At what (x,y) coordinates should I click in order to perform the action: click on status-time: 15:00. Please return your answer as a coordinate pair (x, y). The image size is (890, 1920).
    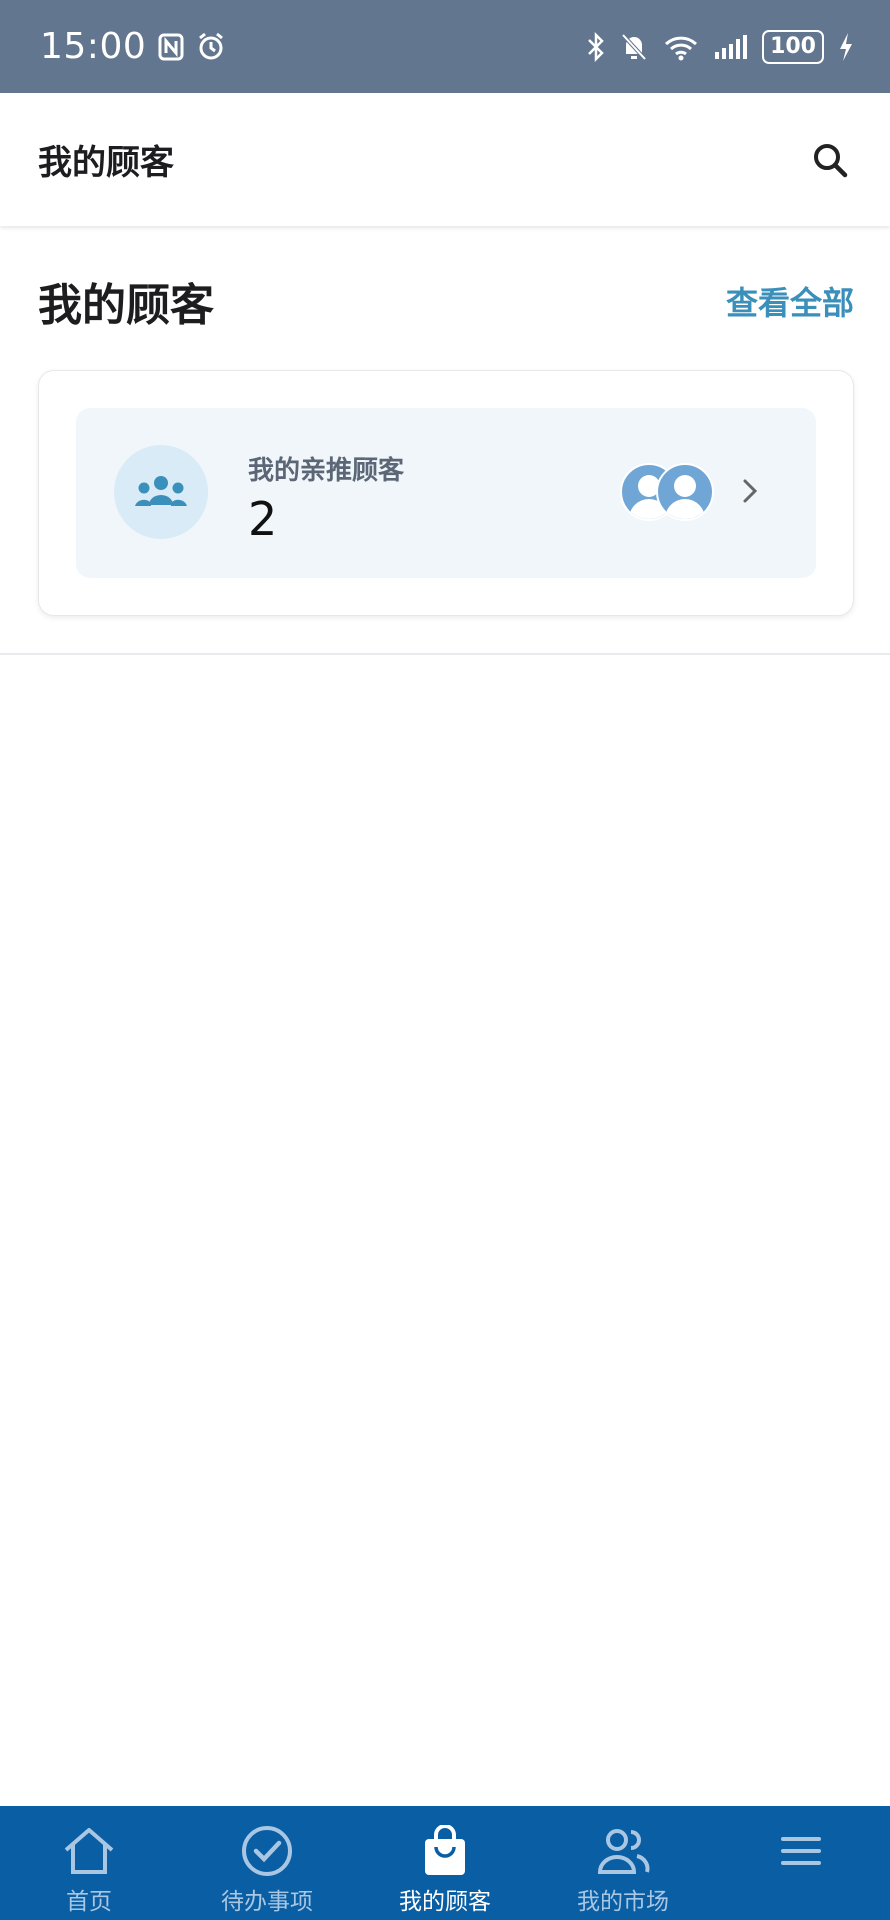
    Looking at the image, I should click on (93, 46).